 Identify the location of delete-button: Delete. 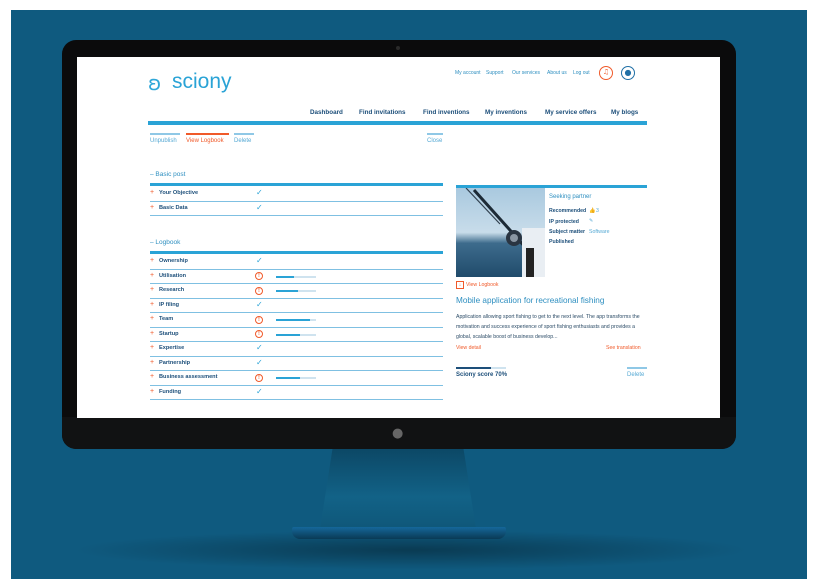
(242, 141).